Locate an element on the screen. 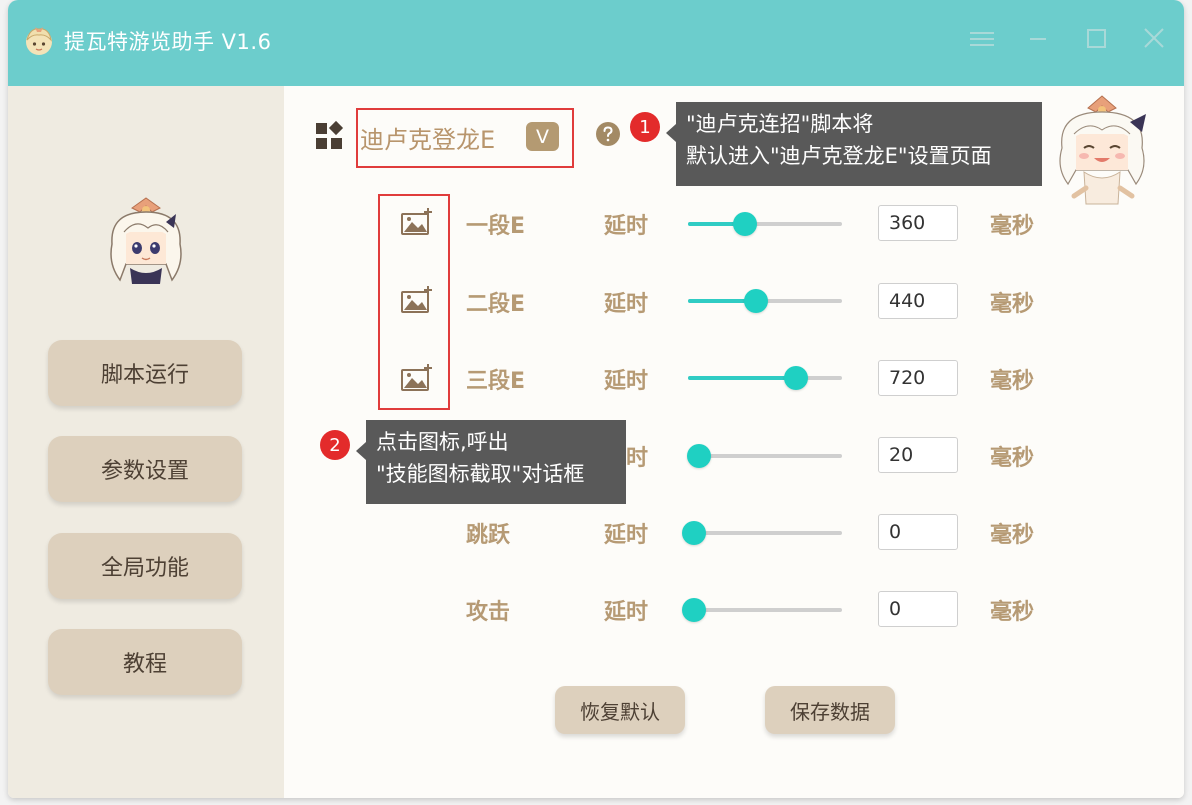 Image resolution: width=1192 pixels, height=805 pixels. maximize-icon is located at coordinates (1096, 39).